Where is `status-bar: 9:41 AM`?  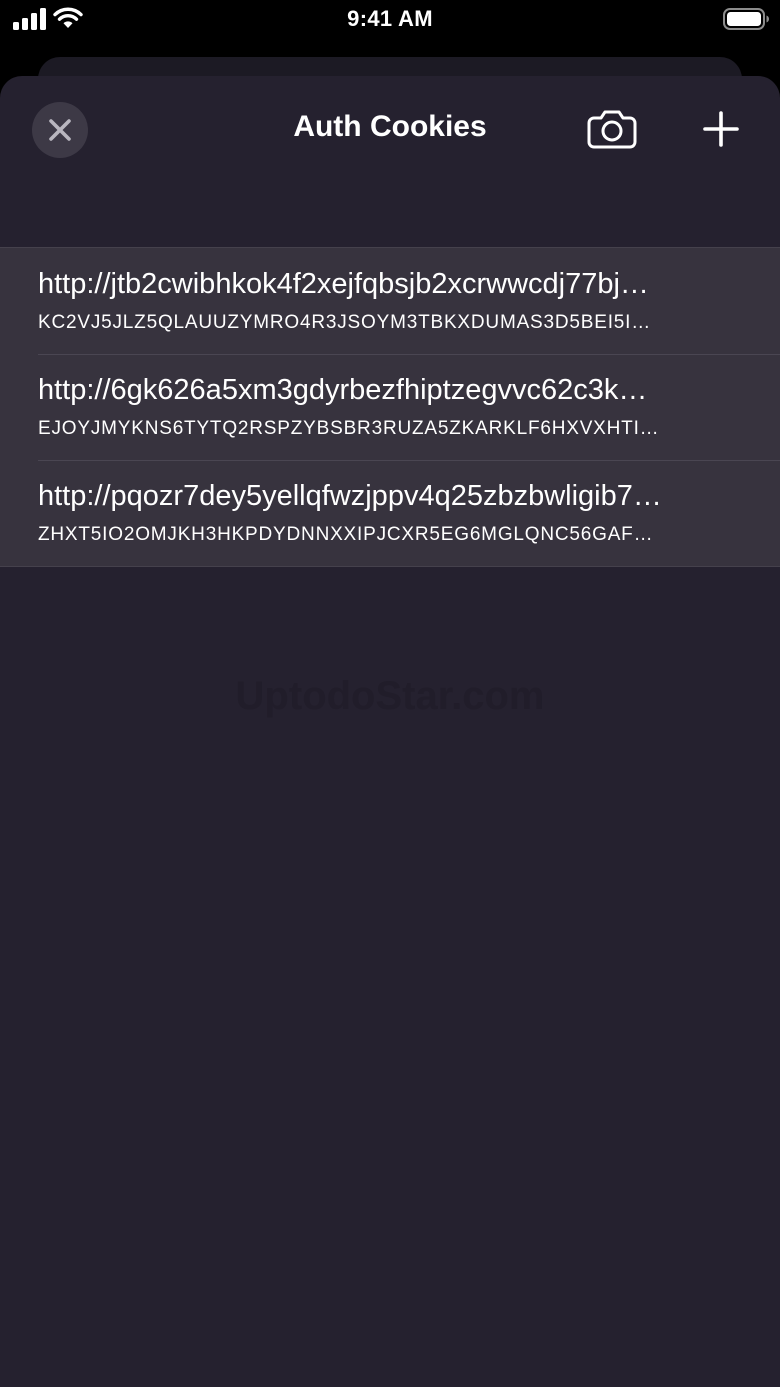 status-bar: 9:41 AM is located at coordinates (390, 20).